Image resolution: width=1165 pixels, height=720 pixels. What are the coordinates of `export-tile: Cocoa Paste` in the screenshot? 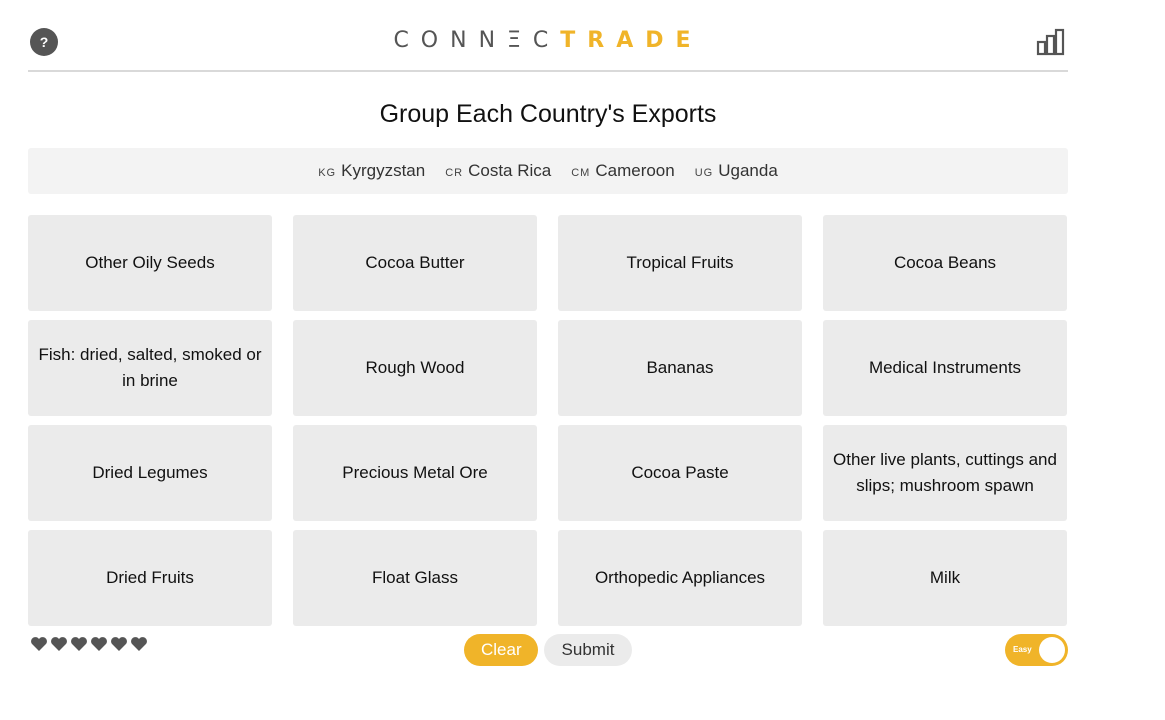 It's located at (680, 473).